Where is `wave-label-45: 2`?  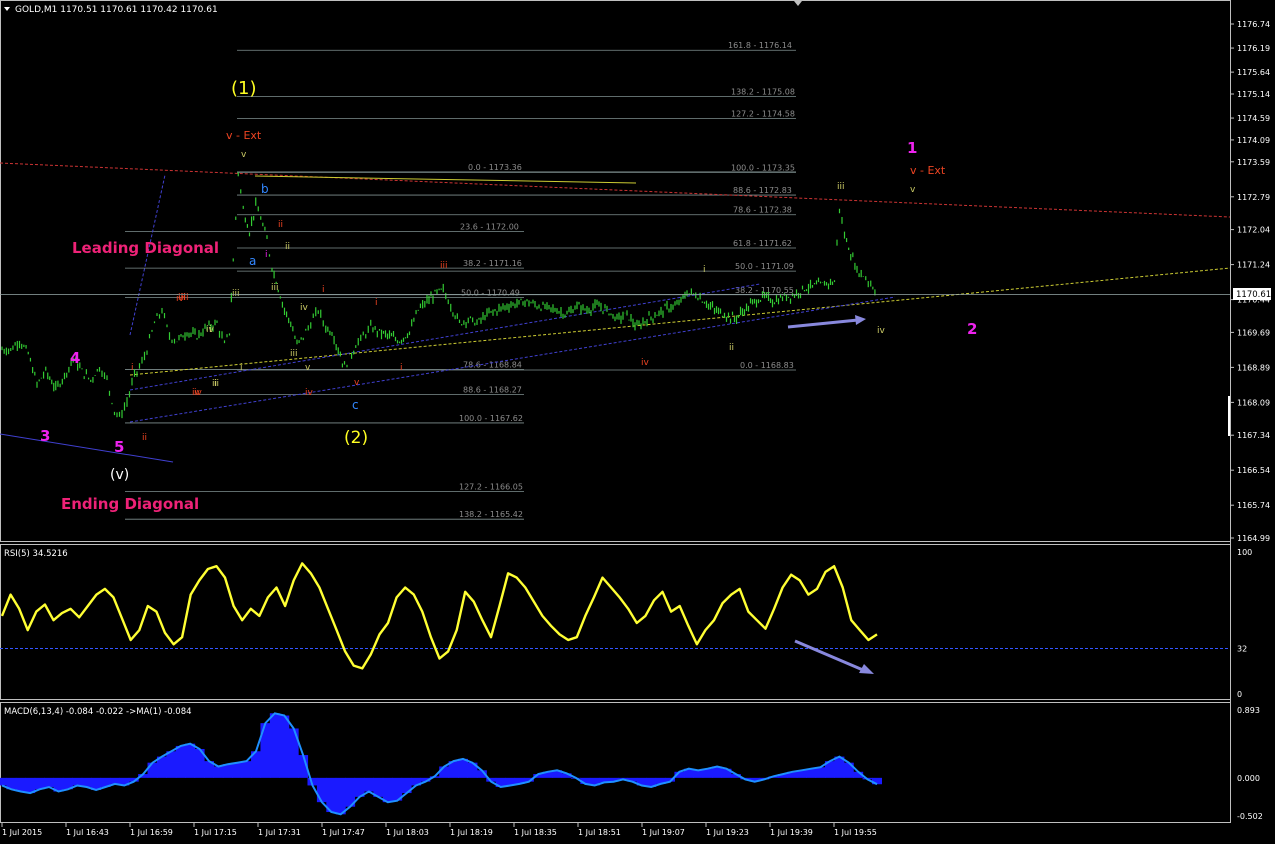
wave-label-45: 2 is located at coordinates (972, 329).